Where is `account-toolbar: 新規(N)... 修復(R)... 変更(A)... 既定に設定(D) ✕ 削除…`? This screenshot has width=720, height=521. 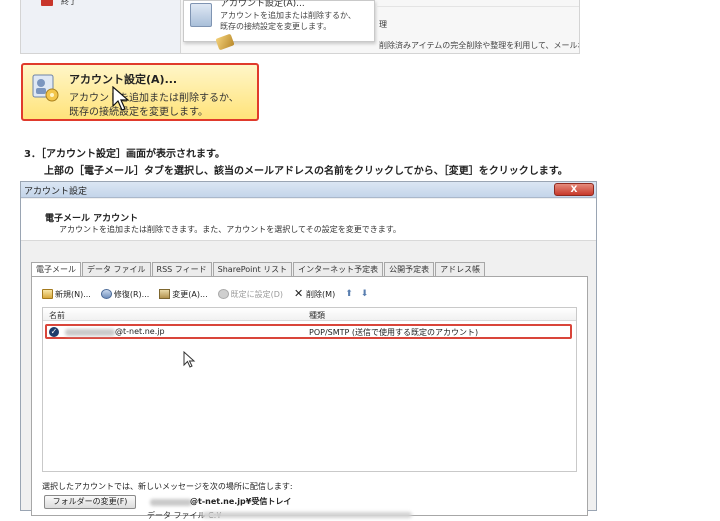
account-toolbar: 新規(N)... 修復(R)... 変更(A)... 既定に設定(D) ✕ 削除… is located at coordinates (209, 294).